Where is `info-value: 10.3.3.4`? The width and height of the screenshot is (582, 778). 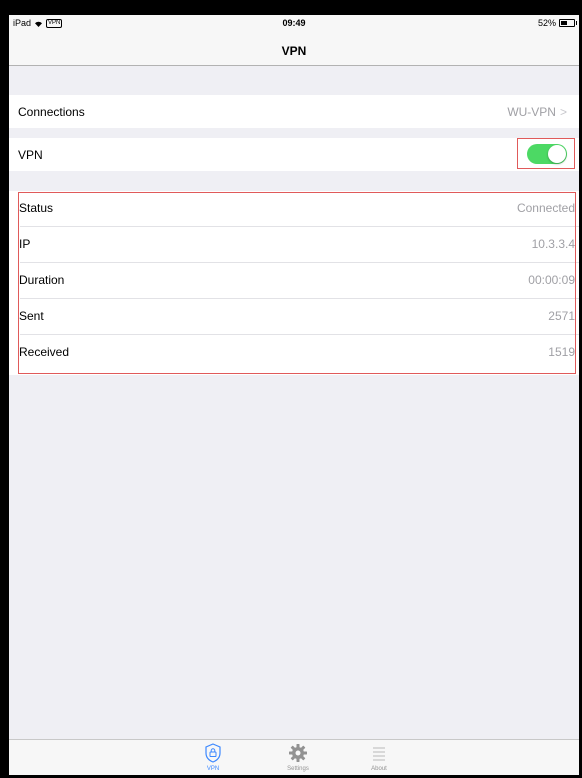
info-value: 10.3.3.4 is located at coordinates (553, 244).